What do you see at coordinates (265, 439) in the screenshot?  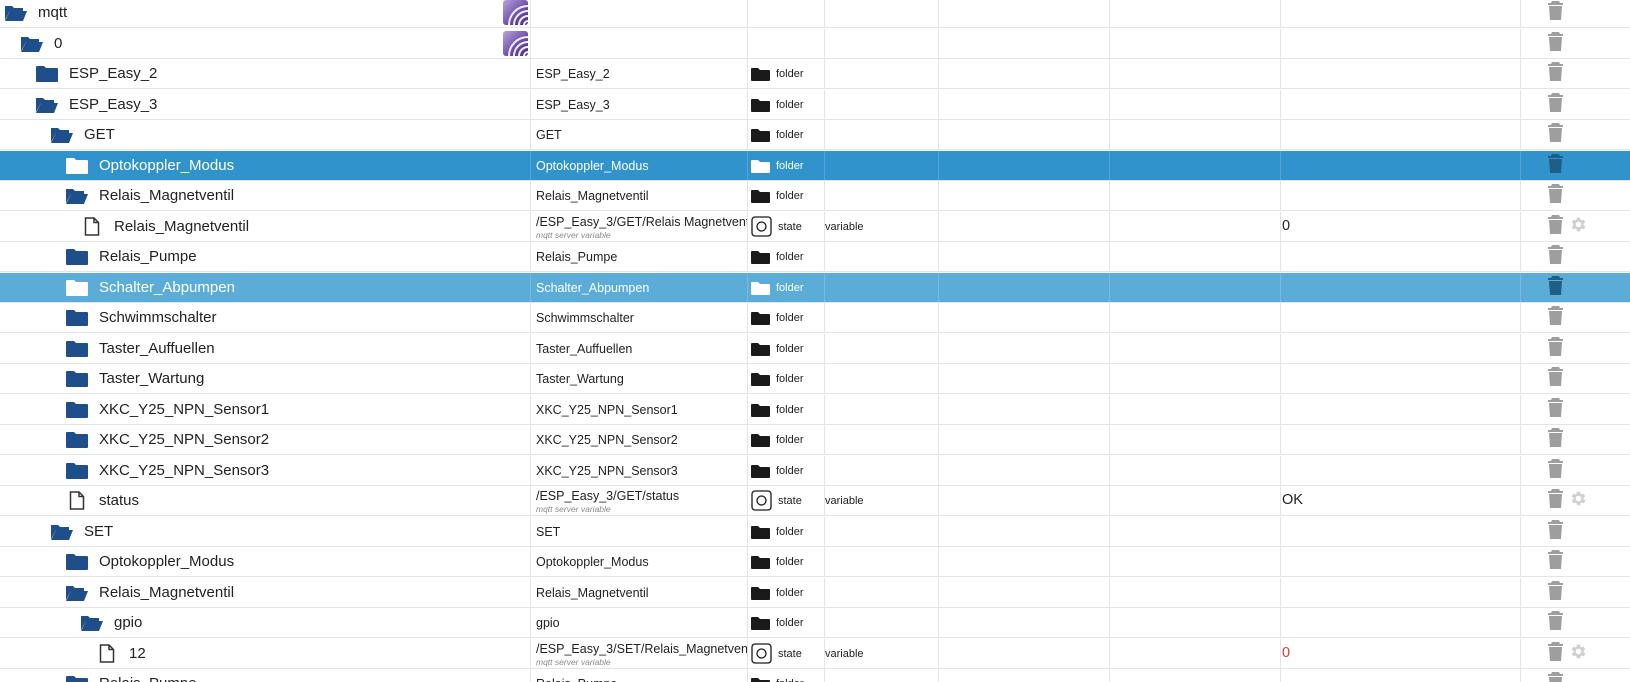 I see `name-cell: XKC_Y25_NPN_Sensor2` at bounding box center [265, 439].